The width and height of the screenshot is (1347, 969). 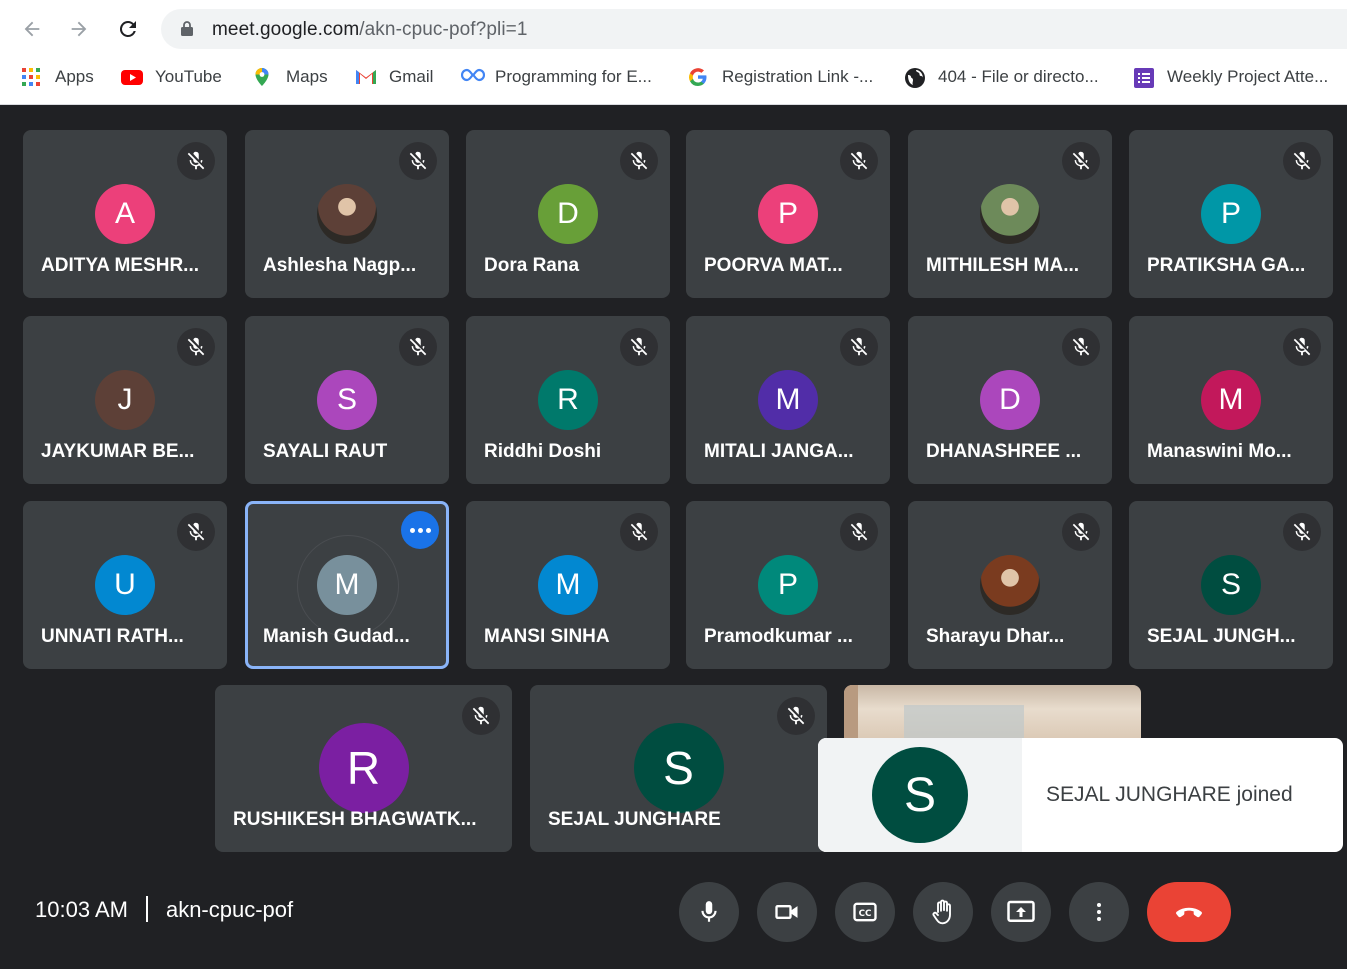 I want to click on participant-tile: S SAYALI RAUT, so click(x=347, y=400).